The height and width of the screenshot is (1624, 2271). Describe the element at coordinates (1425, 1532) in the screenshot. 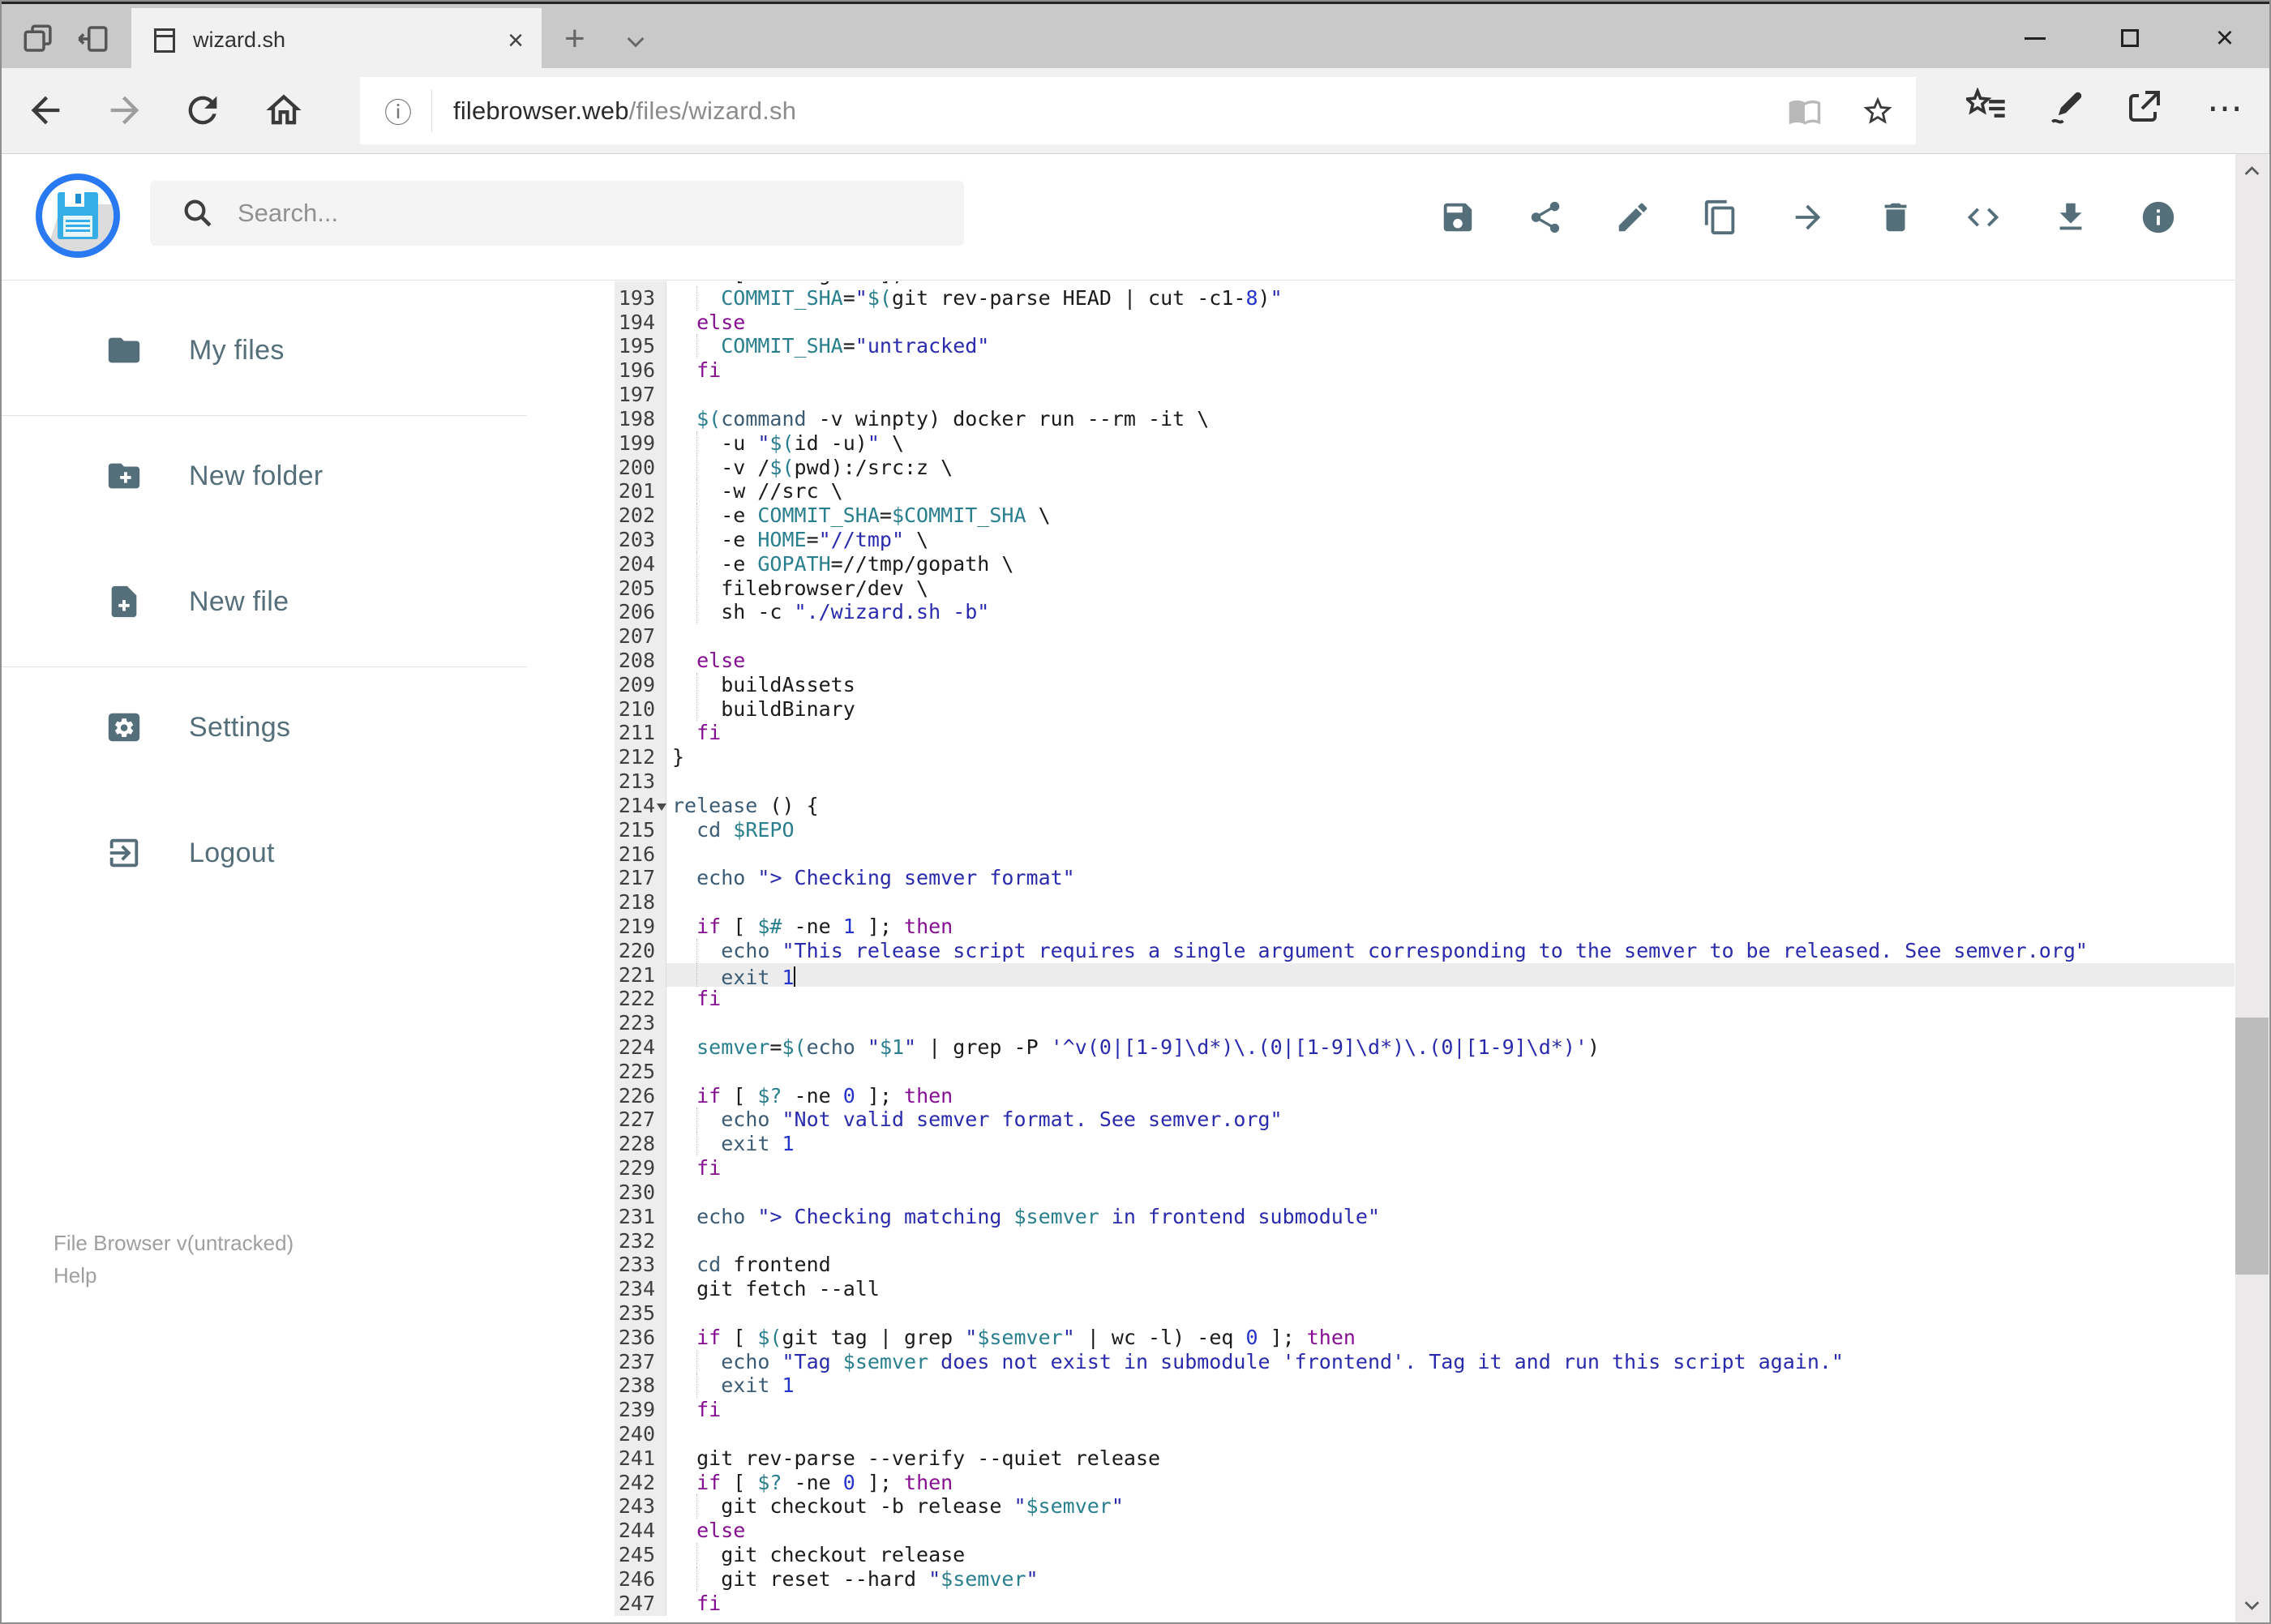

I see `code-line: 244 else` at that location.